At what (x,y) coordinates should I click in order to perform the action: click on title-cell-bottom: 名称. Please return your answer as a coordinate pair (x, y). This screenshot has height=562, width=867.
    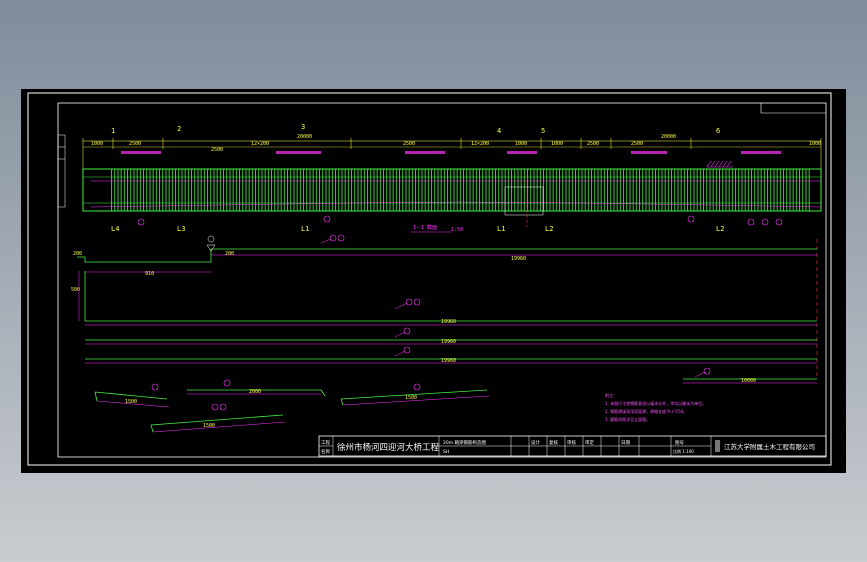
    Looking at the image, I should click on (325, 451).